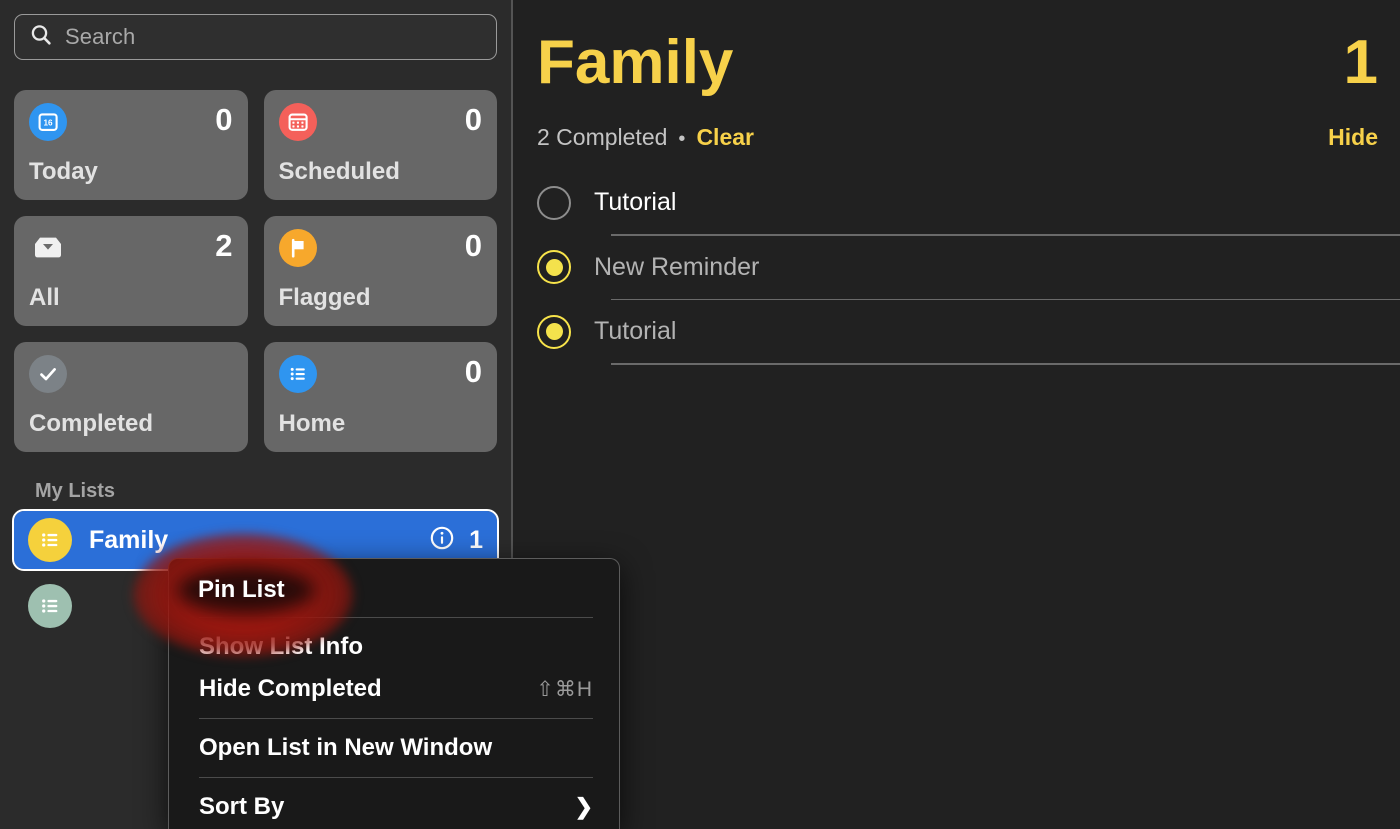 The image size is (1400, 829). What do you see at coordinates (131, 145) in the screenshot?
I see `smart-card-today: 16 0 Today` at bounding box center [131, 145].